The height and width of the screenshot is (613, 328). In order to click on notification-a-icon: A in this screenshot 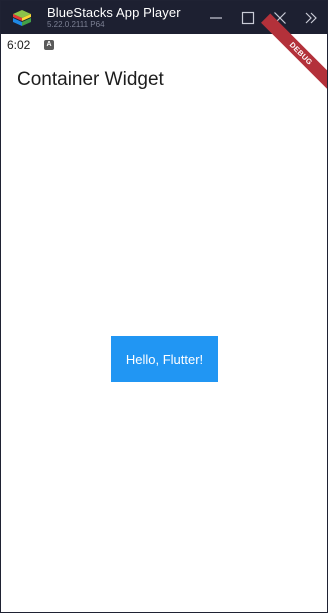, I will do `click(49, 45)`.